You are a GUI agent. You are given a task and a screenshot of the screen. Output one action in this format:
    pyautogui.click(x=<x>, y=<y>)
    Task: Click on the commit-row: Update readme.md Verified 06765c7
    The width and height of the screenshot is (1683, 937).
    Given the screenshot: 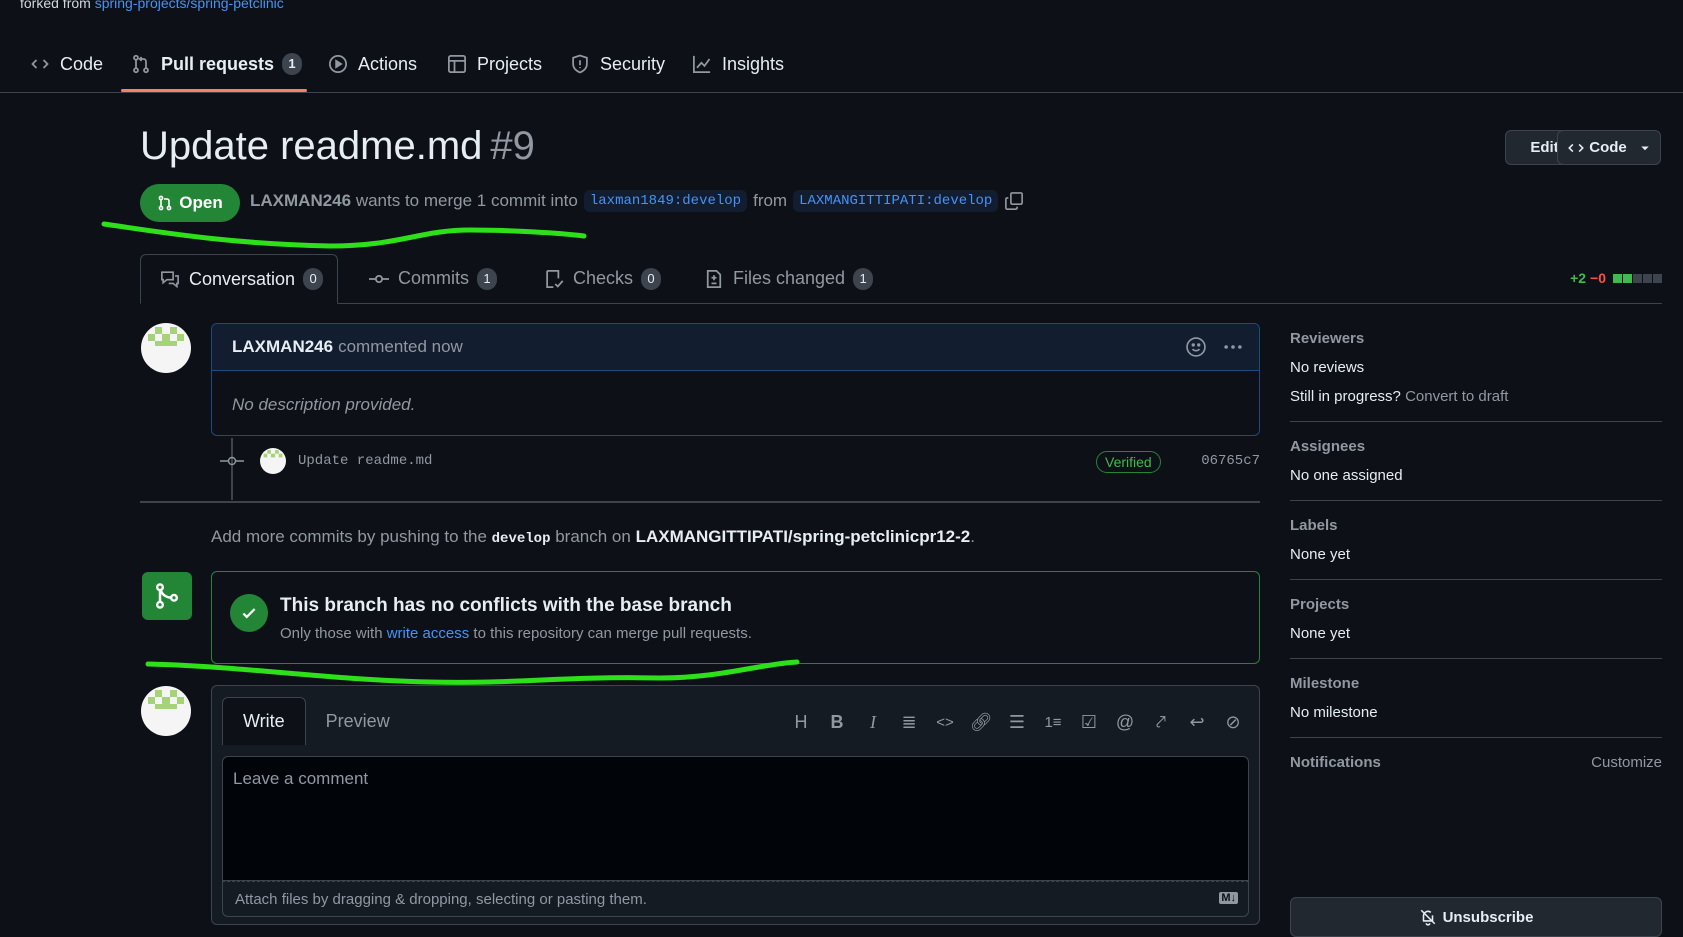 What is the action you would take?
    pyautogui.click(x=740, y=461)
    